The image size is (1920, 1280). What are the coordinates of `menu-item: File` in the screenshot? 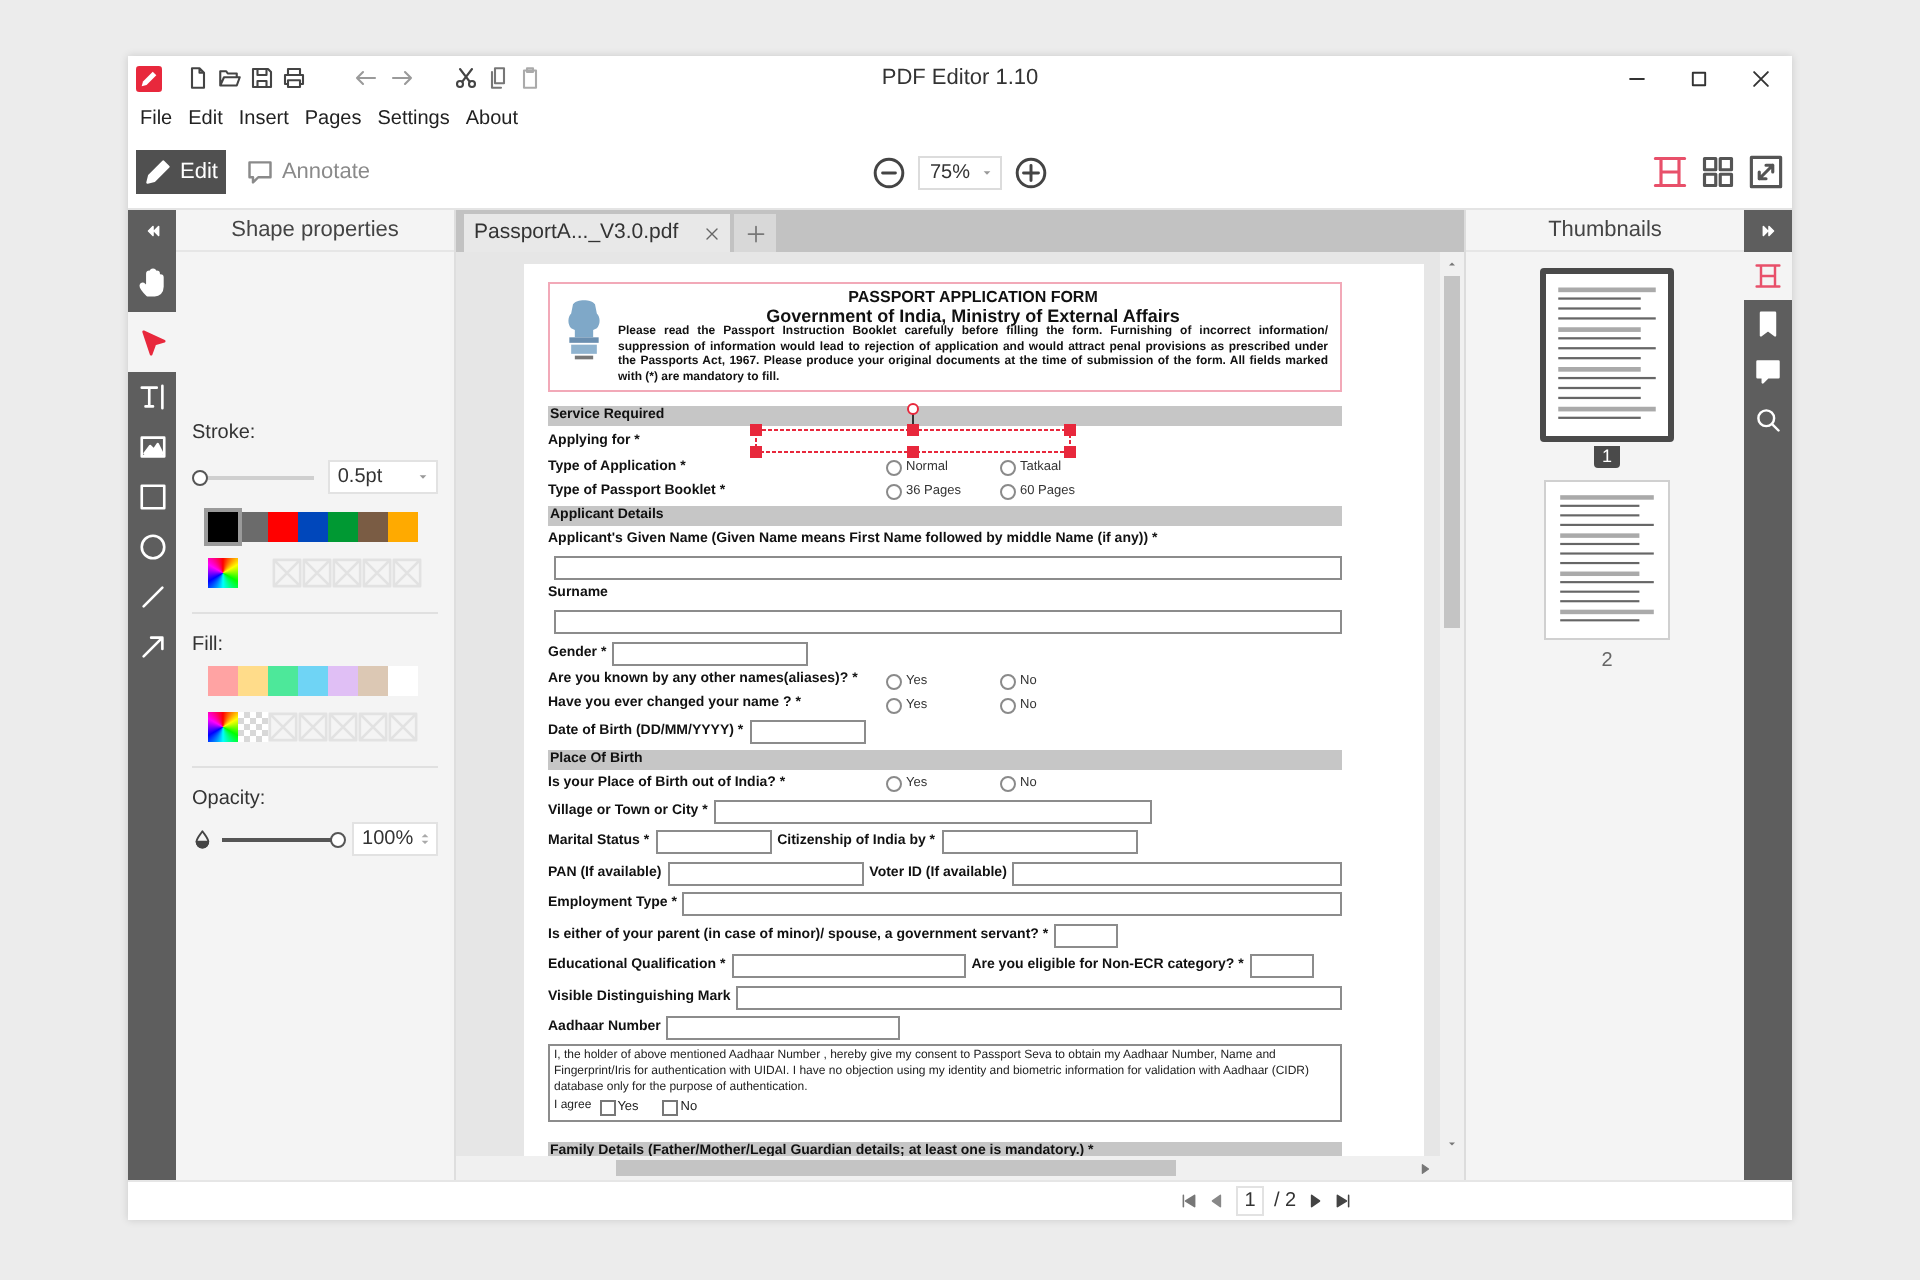 It's located at (156, 118).